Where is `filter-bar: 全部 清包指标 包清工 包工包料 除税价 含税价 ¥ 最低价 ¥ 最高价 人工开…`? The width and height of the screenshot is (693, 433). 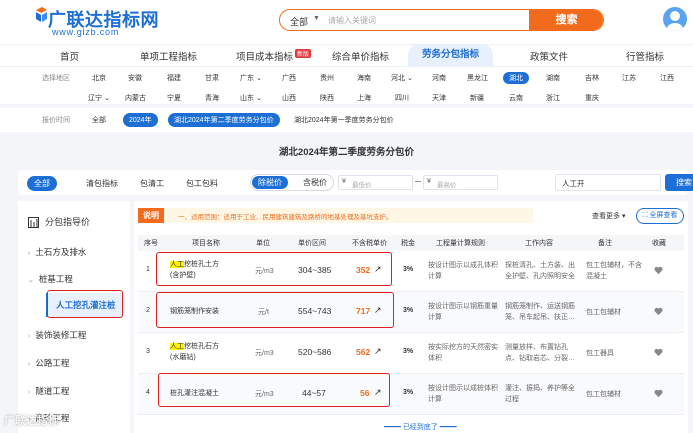
filter-bar: 全部 清包指标 包清工 包工包料 除税价 含税价 ¥ 最低价 ¥ 最高价 人工开… is located at coordinates (355, 182).